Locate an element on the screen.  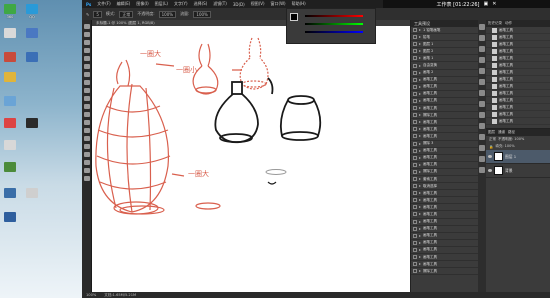
tab-actions: 动作 is located at coordinates (508, 23).